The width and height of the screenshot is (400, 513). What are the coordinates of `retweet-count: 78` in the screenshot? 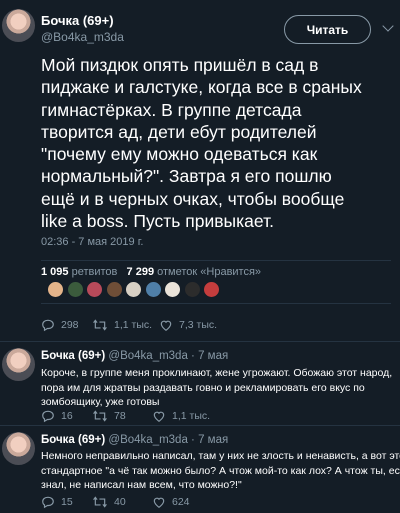 It's located at (120, 416).